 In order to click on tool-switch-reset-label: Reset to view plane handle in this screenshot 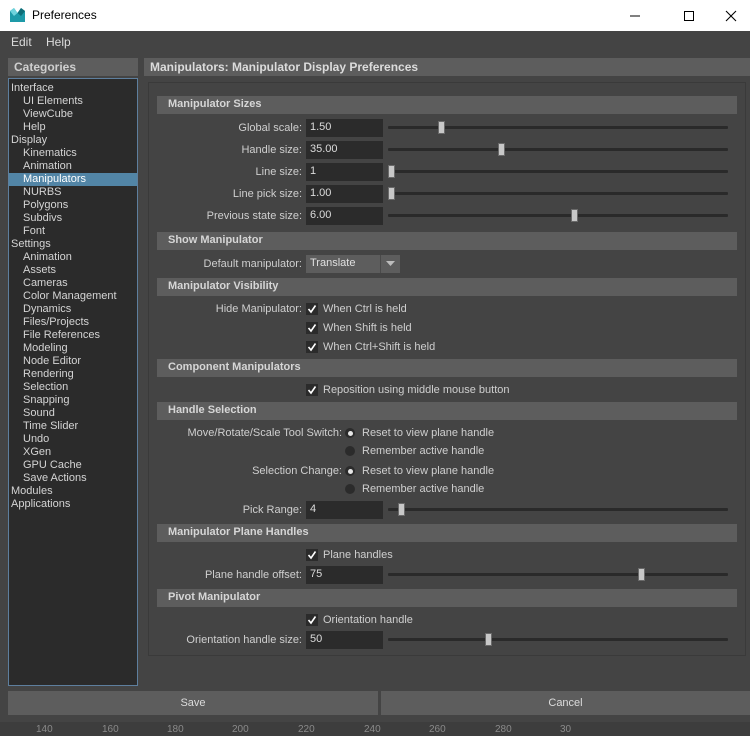, I will do `click(428, 433)`.